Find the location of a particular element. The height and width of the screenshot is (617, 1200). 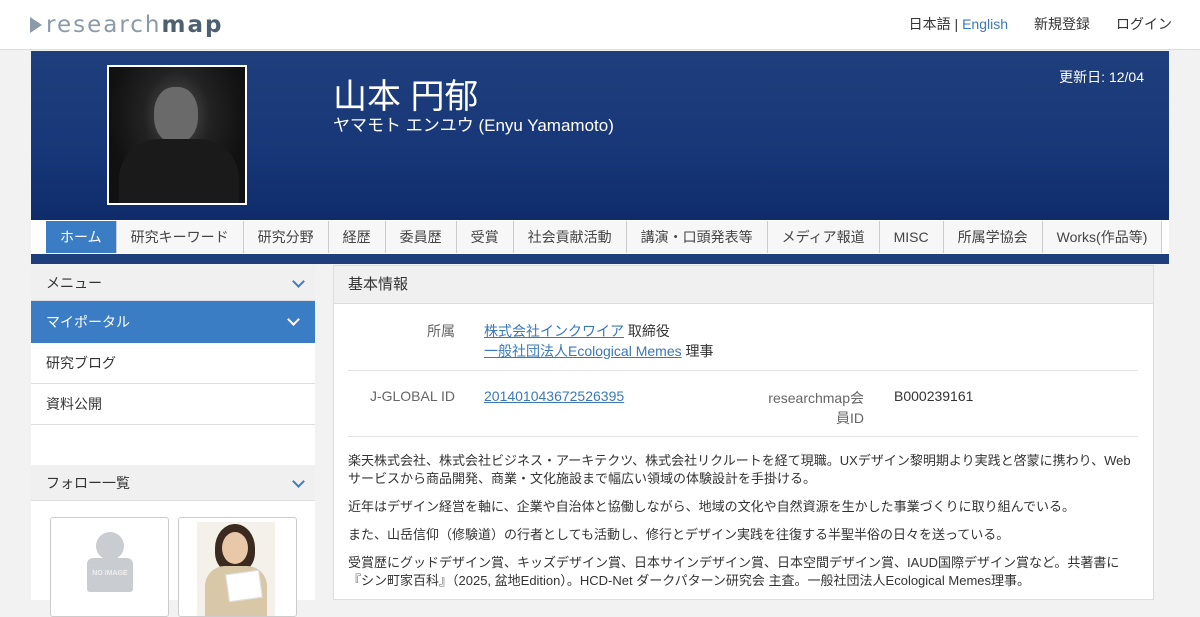

section-title: 基本情報 is located at coordinates (743, 285).